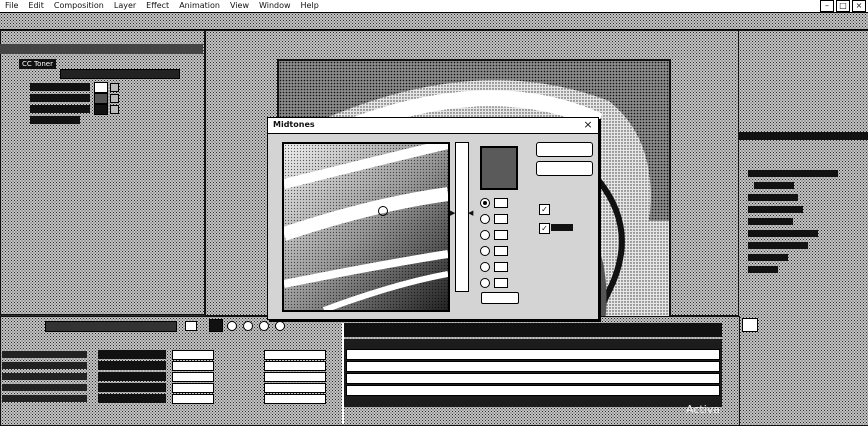  Describe the element at coordinates (199, 6) in the screenshot. I see `menu-animation: Animation` at that location.